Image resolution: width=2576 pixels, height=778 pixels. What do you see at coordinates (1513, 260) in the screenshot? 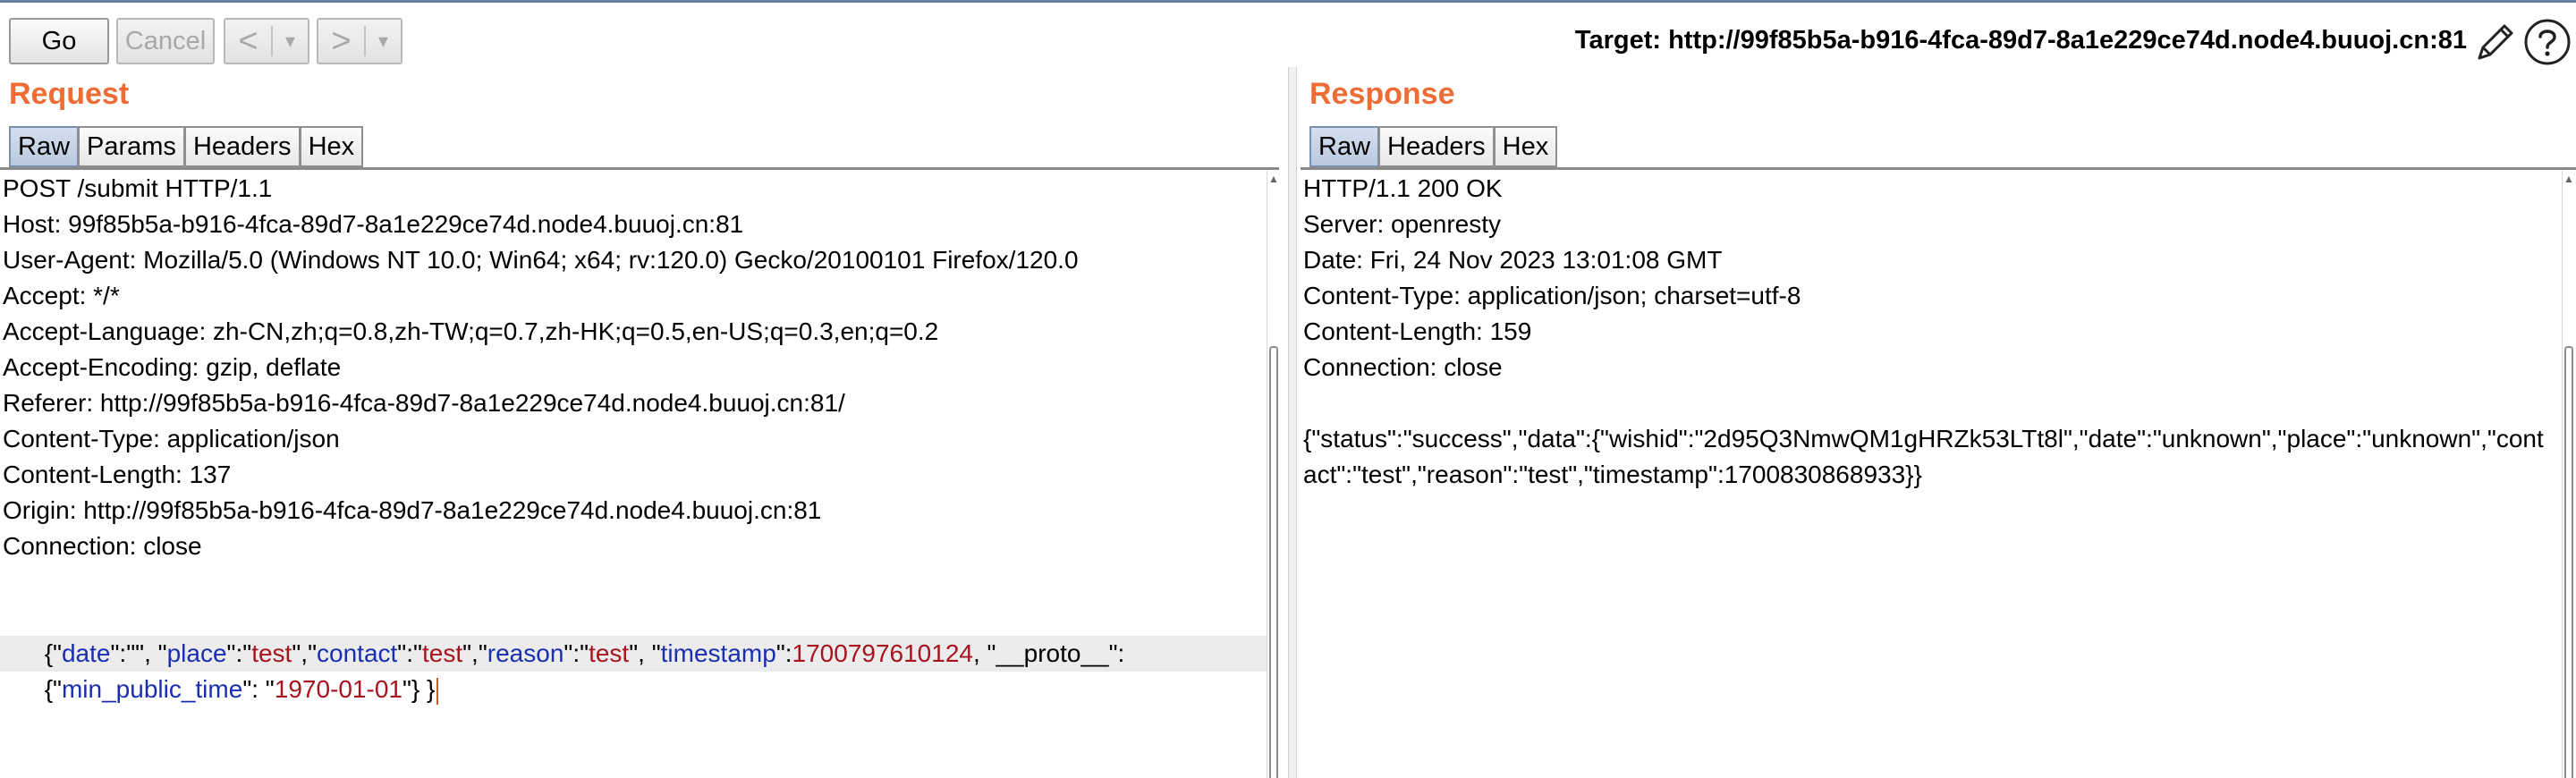
I see `response-line: Date: Fri, 24 Nov 2023 13:01:08 GMT` at bounding box center [1513, 260].